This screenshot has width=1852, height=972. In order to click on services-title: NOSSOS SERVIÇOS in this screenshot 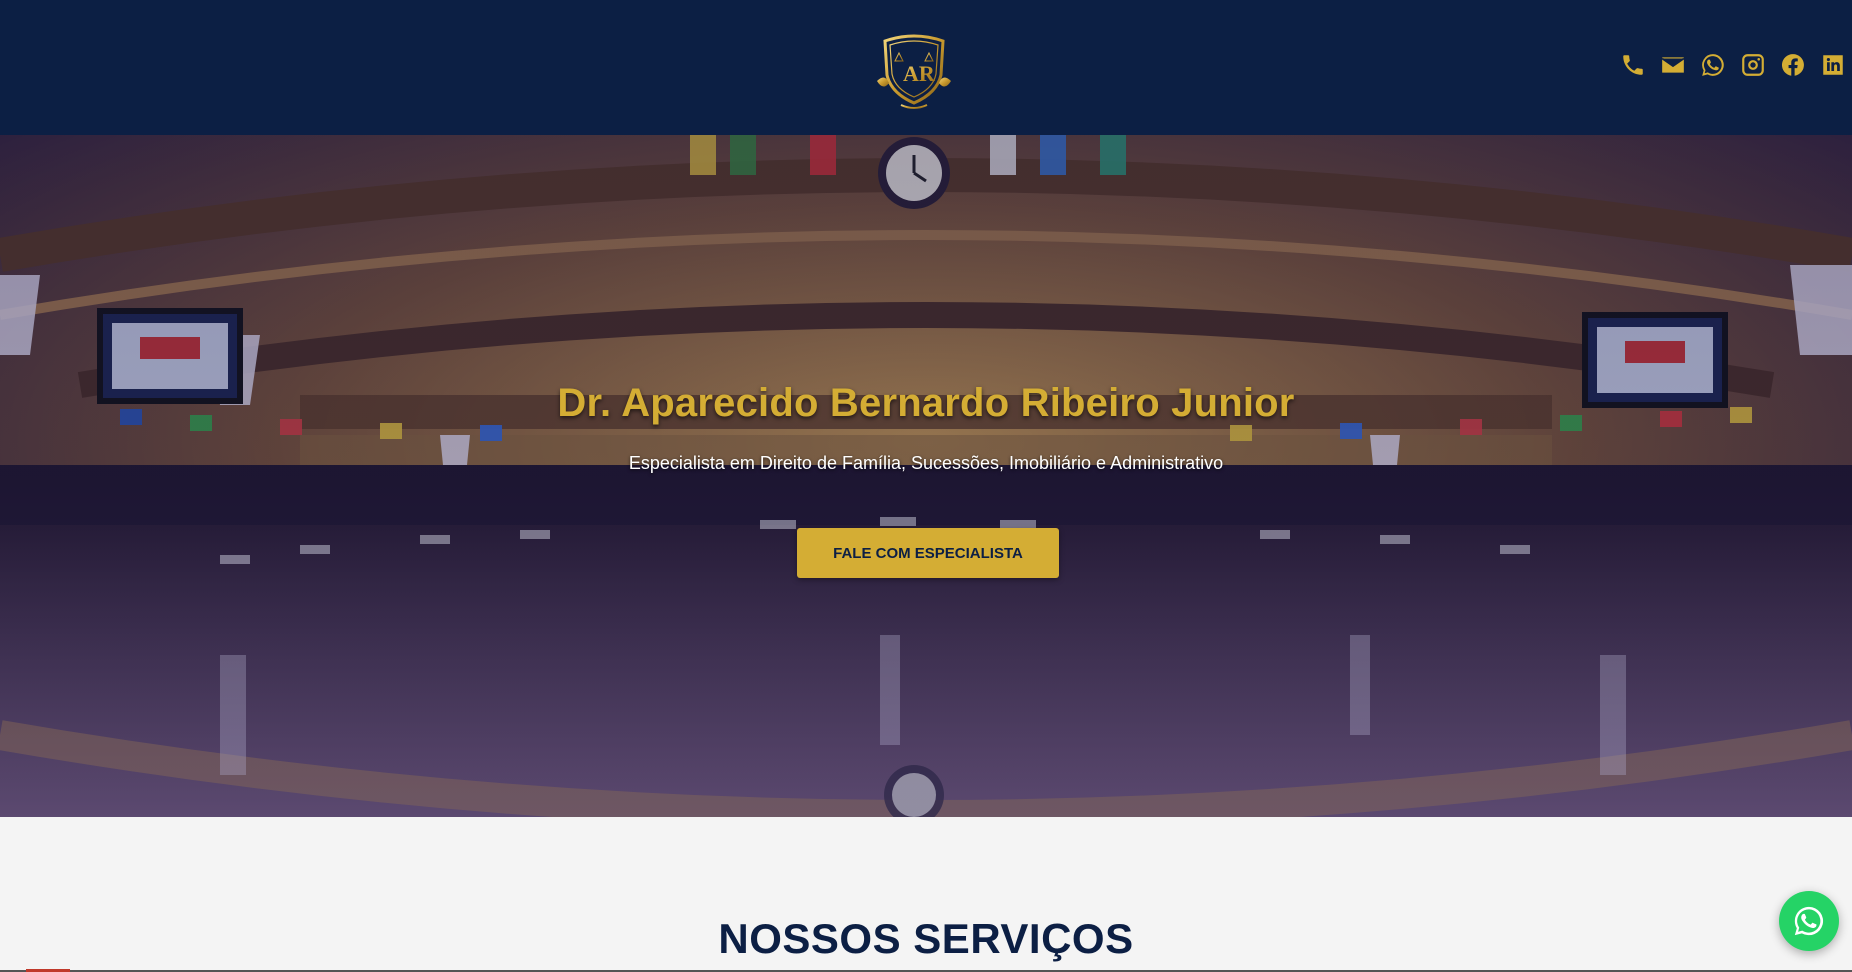, I will do `click(926, 938)`.